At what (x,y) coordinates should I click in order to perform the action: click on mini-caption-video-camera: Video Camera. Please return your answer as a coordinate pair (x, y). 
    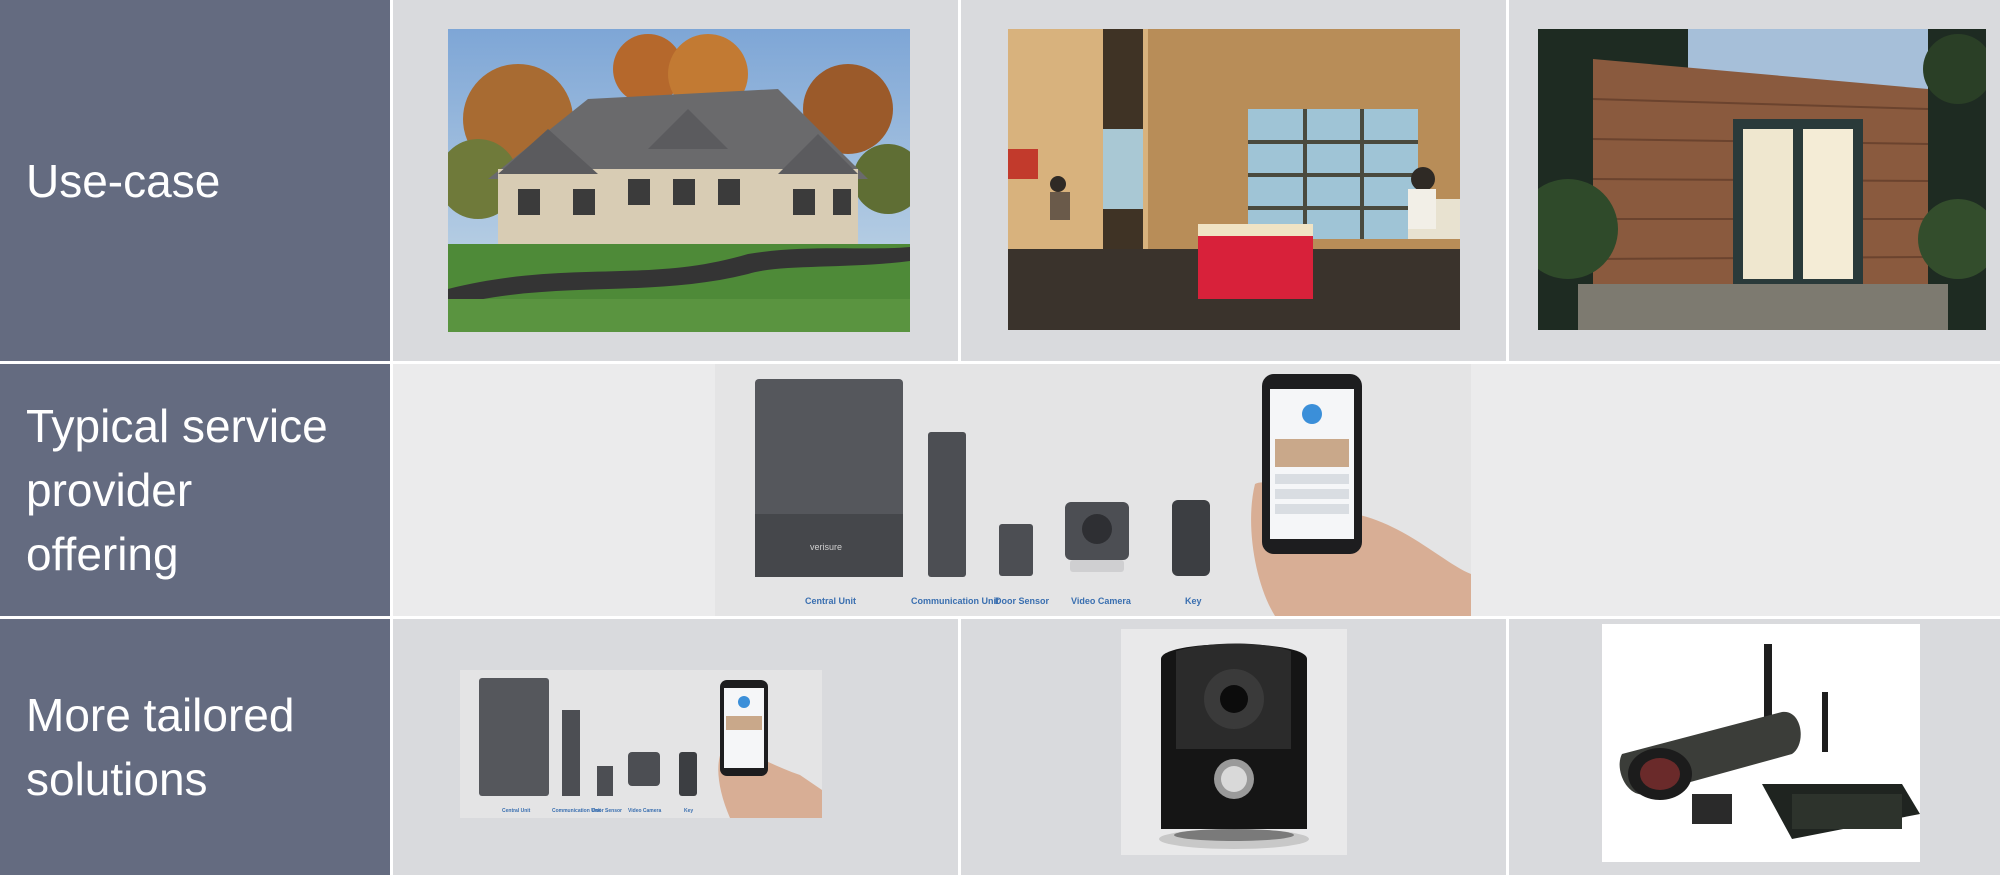
    Looking at the image, I should click on (644, 811).